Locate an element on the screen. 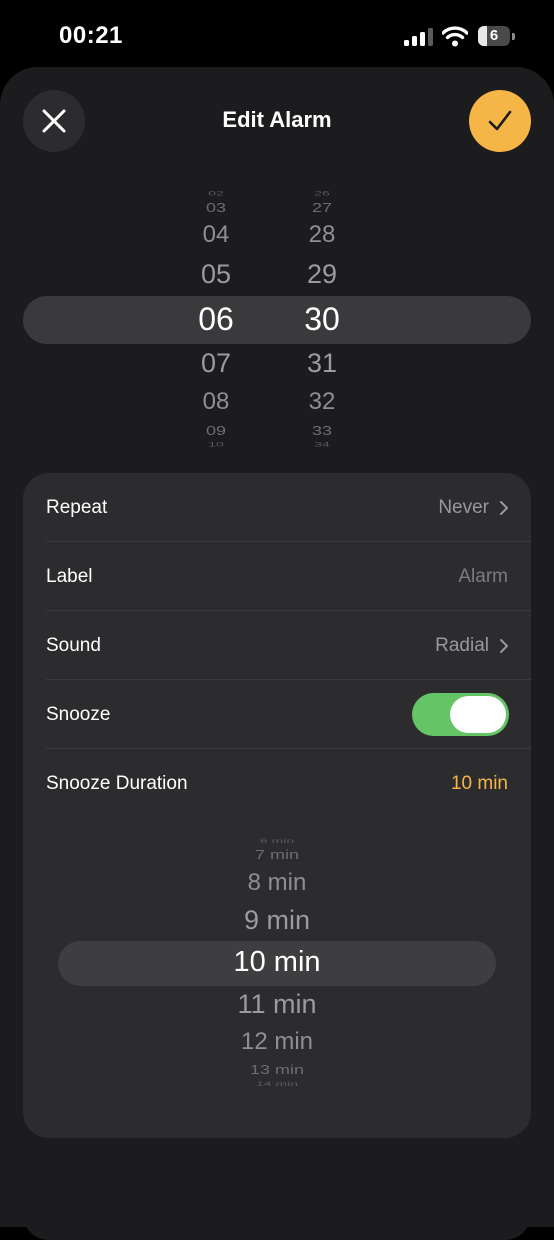  status-time: 00:21 is located at coordinates (91, 35).